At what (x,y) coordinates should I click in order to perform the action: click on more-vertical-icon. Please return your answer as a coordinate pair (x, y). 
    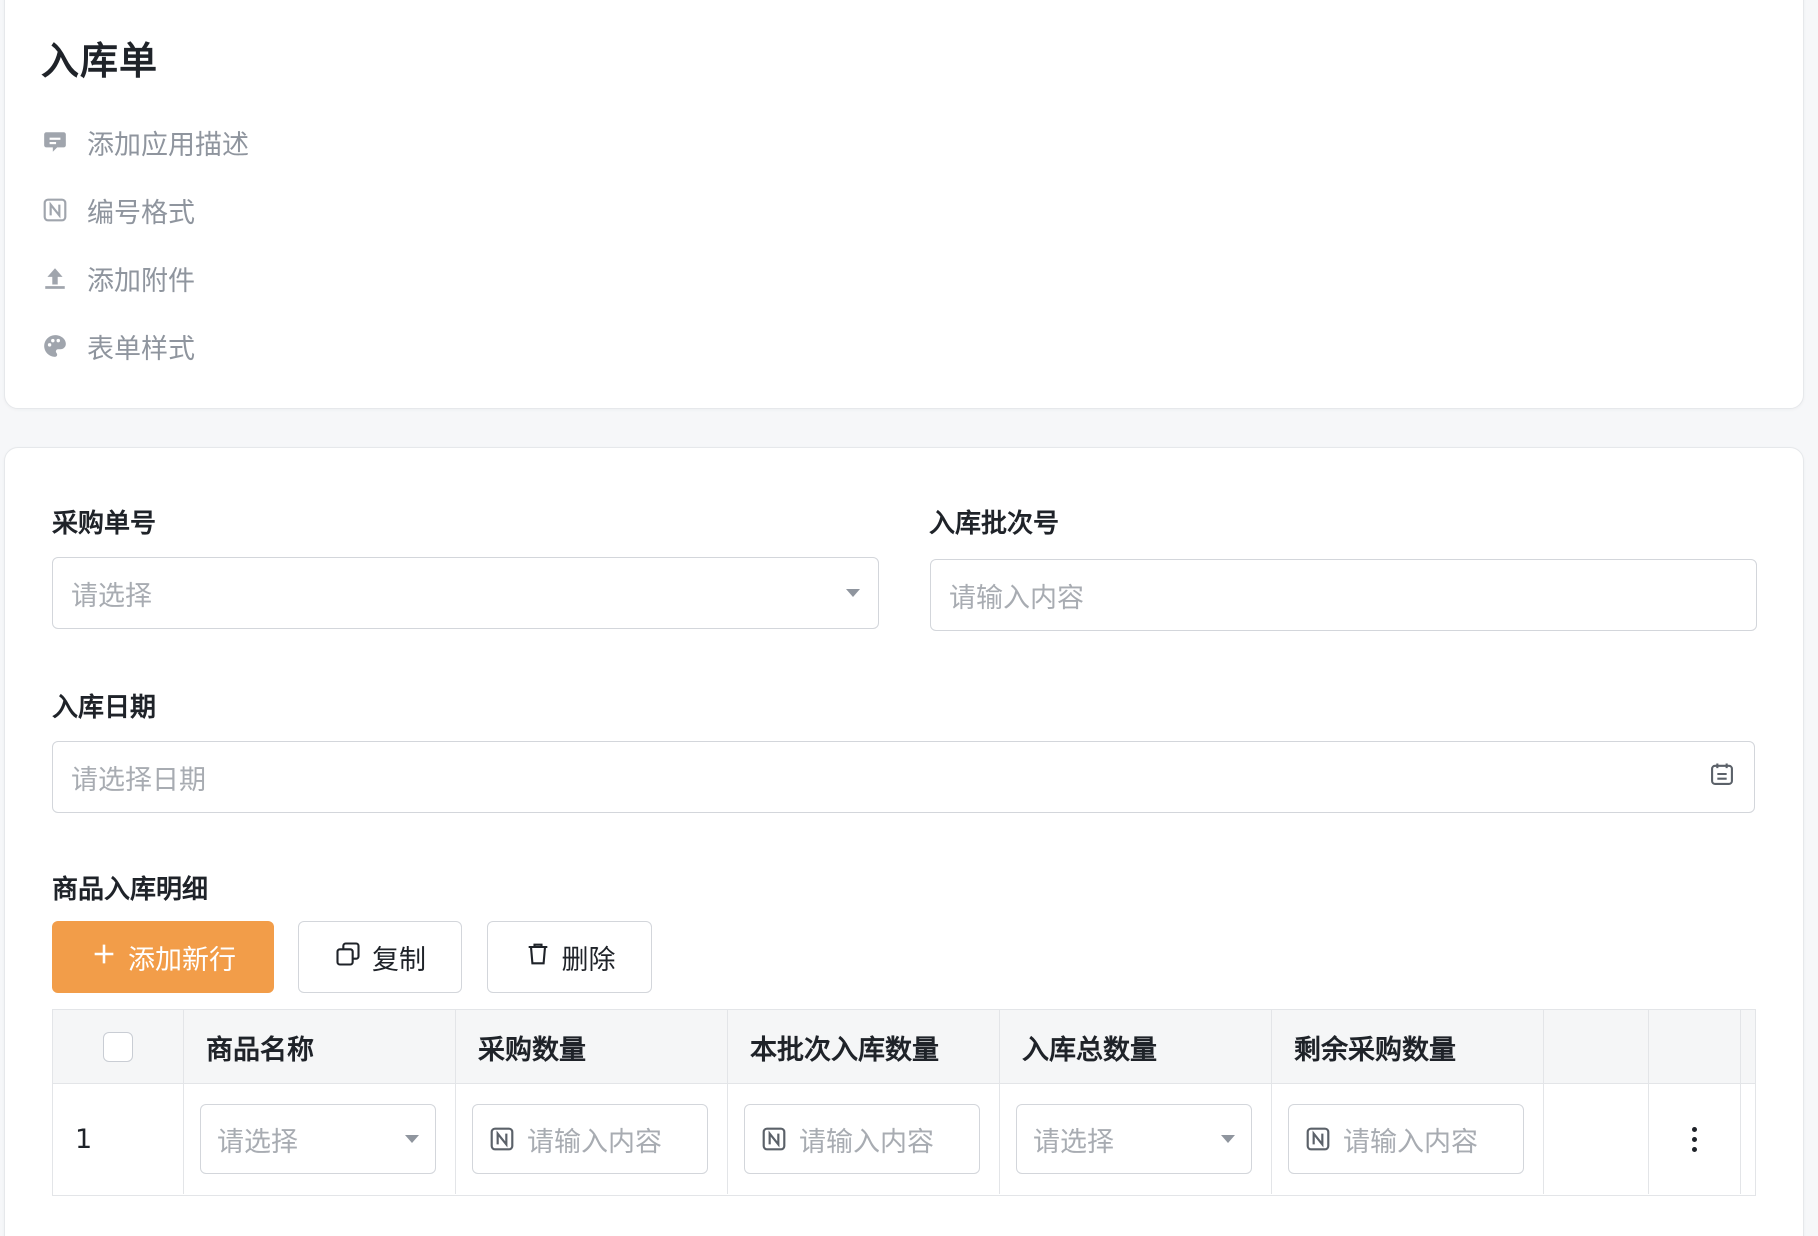
    Looking at the image, I should click on (1694, 1139).